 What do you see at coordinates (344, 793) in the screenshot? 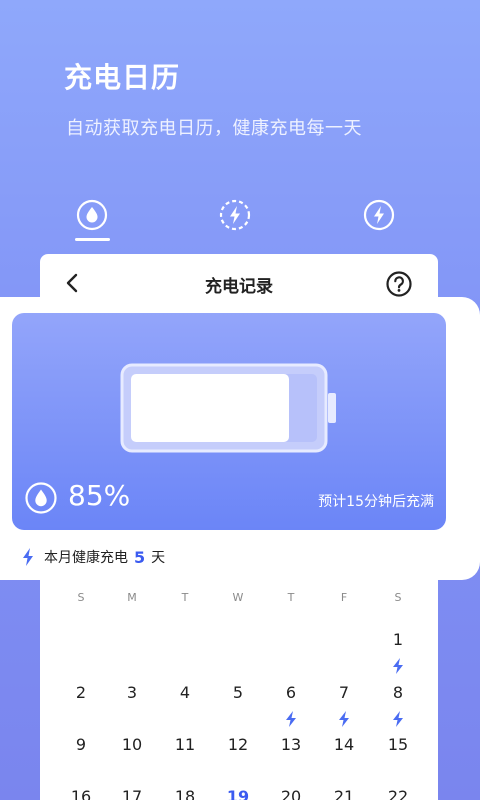
I see `calendar-day: 21` at bounding box center [344, 793].